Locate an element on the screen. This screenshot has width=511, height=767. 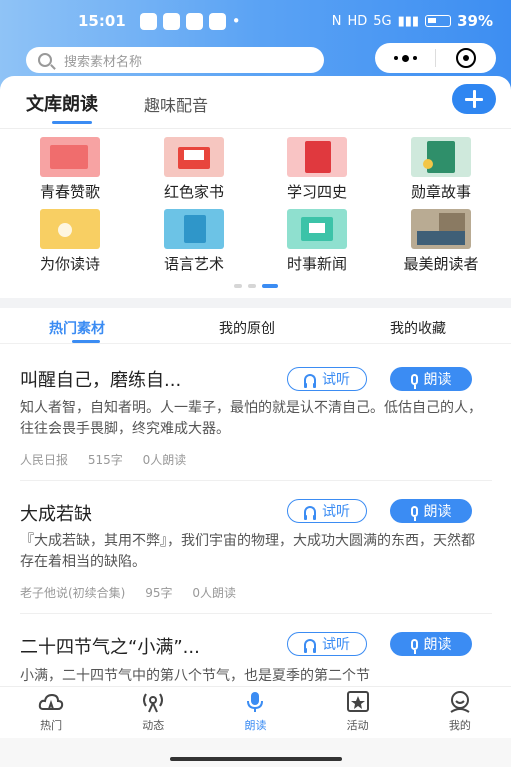
youth-book-icon is located at coordinates (70, 157).